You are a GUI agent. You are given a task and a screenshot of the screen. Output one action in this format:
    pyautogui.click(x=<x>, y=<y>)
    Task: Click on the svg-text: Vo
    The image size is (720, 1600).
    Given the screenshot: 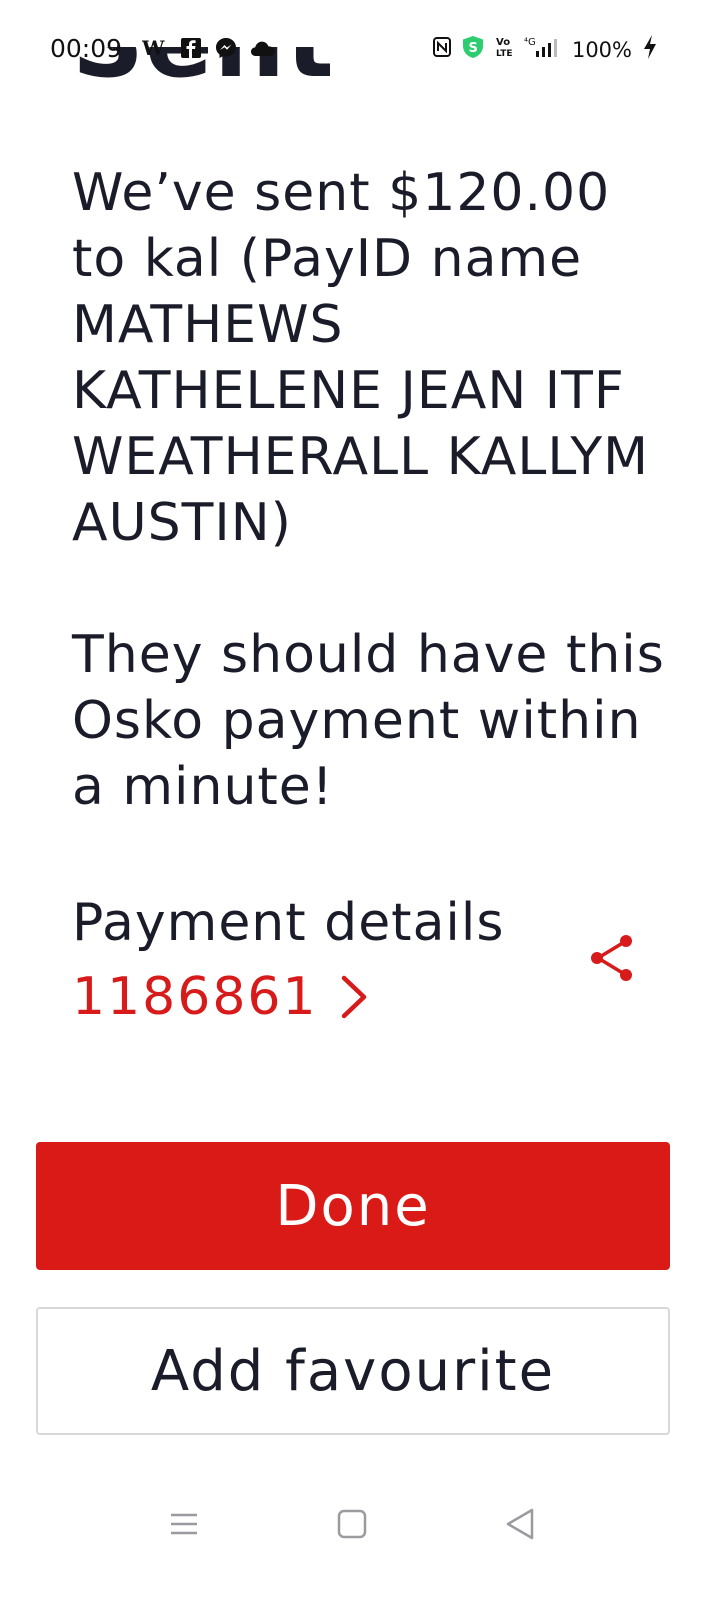 What is the action you would take?
    pyautogui.click(x=503, y=42)
    